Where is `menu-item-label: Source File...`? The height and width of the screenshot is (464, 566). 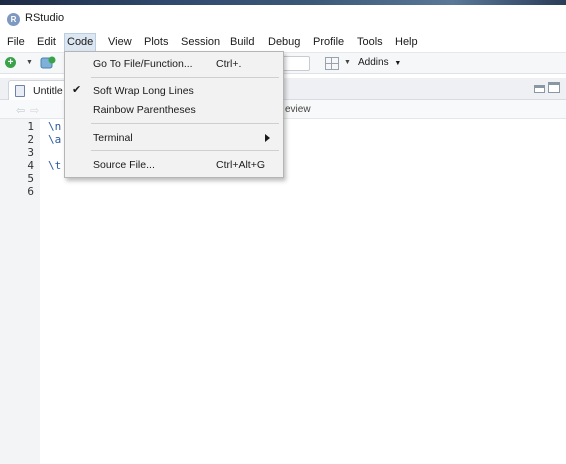 menu-item-label: Source File... is located at coordinates (124, 165).